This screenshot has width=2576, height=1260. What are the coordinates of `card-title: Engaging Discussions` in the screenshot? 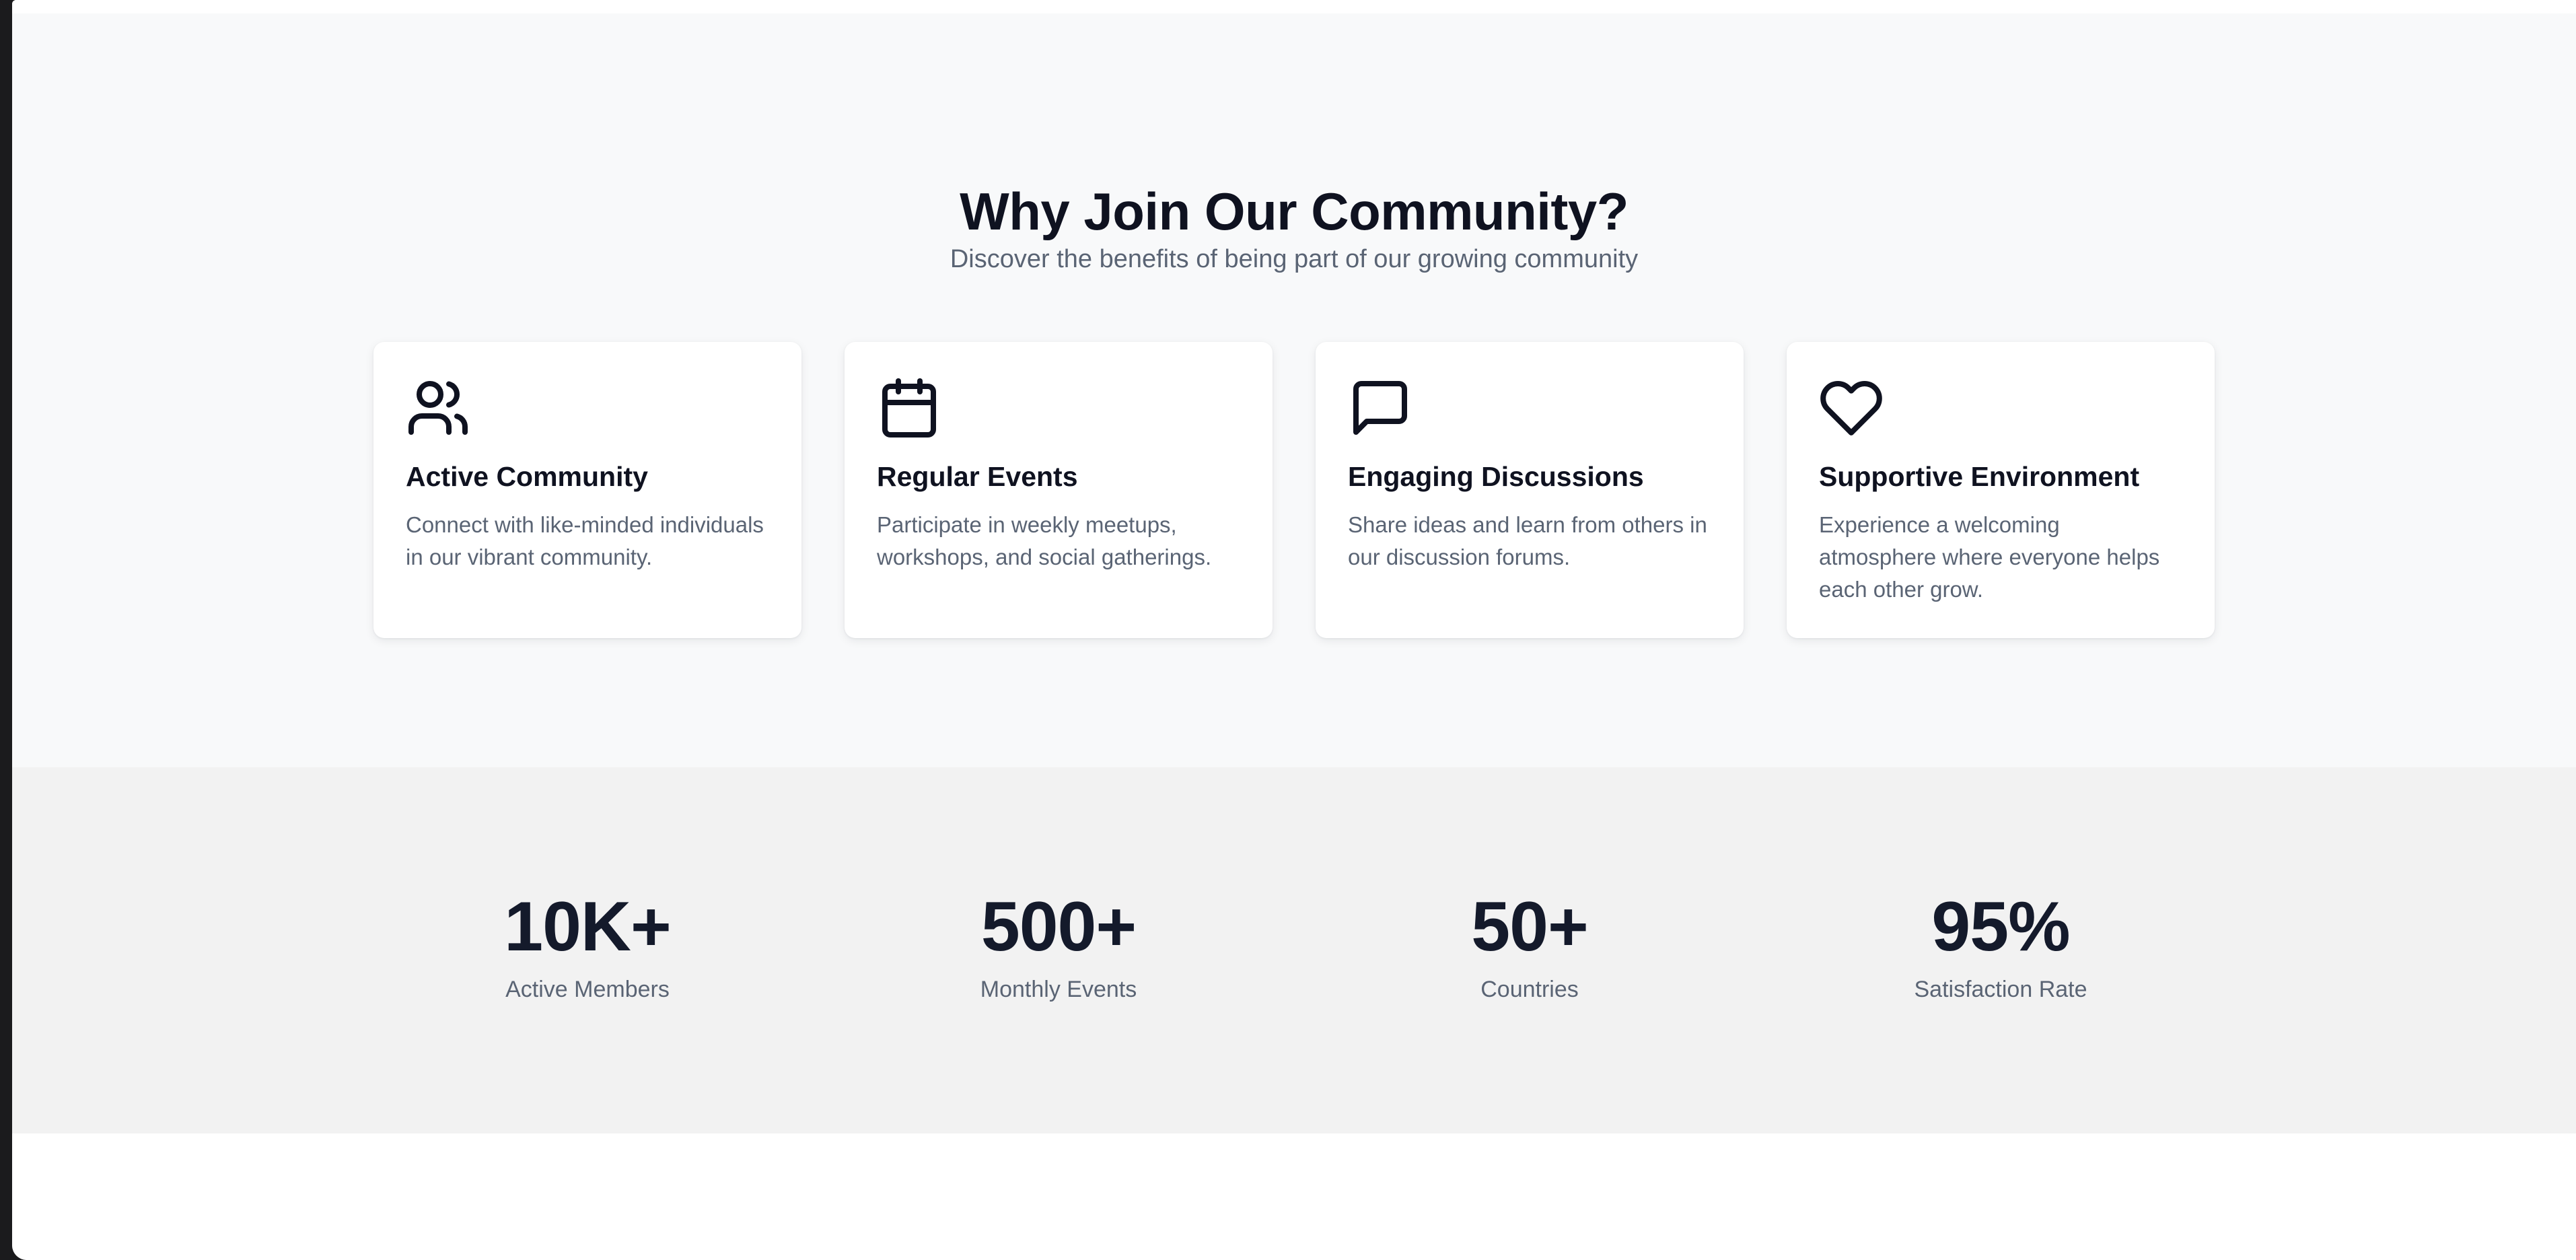 It's located at (1496, 477).